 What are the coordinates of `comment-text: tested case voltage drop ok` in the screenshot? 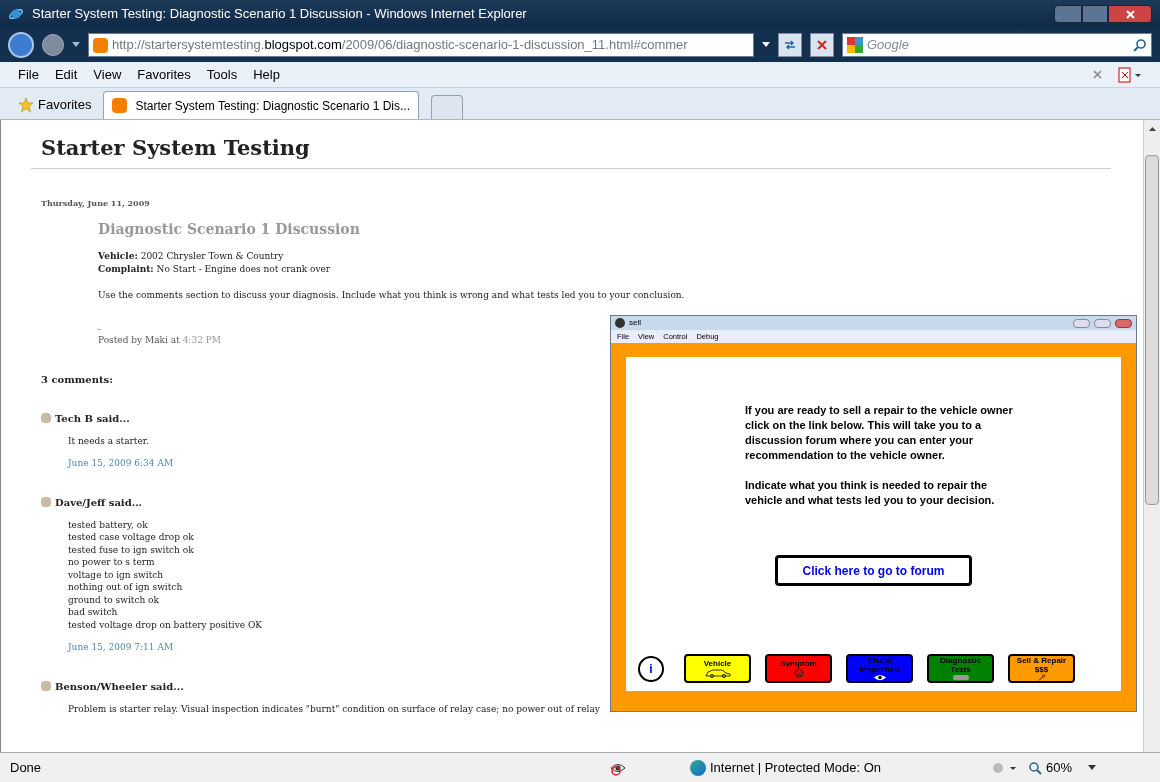 It's located at (131, 537).